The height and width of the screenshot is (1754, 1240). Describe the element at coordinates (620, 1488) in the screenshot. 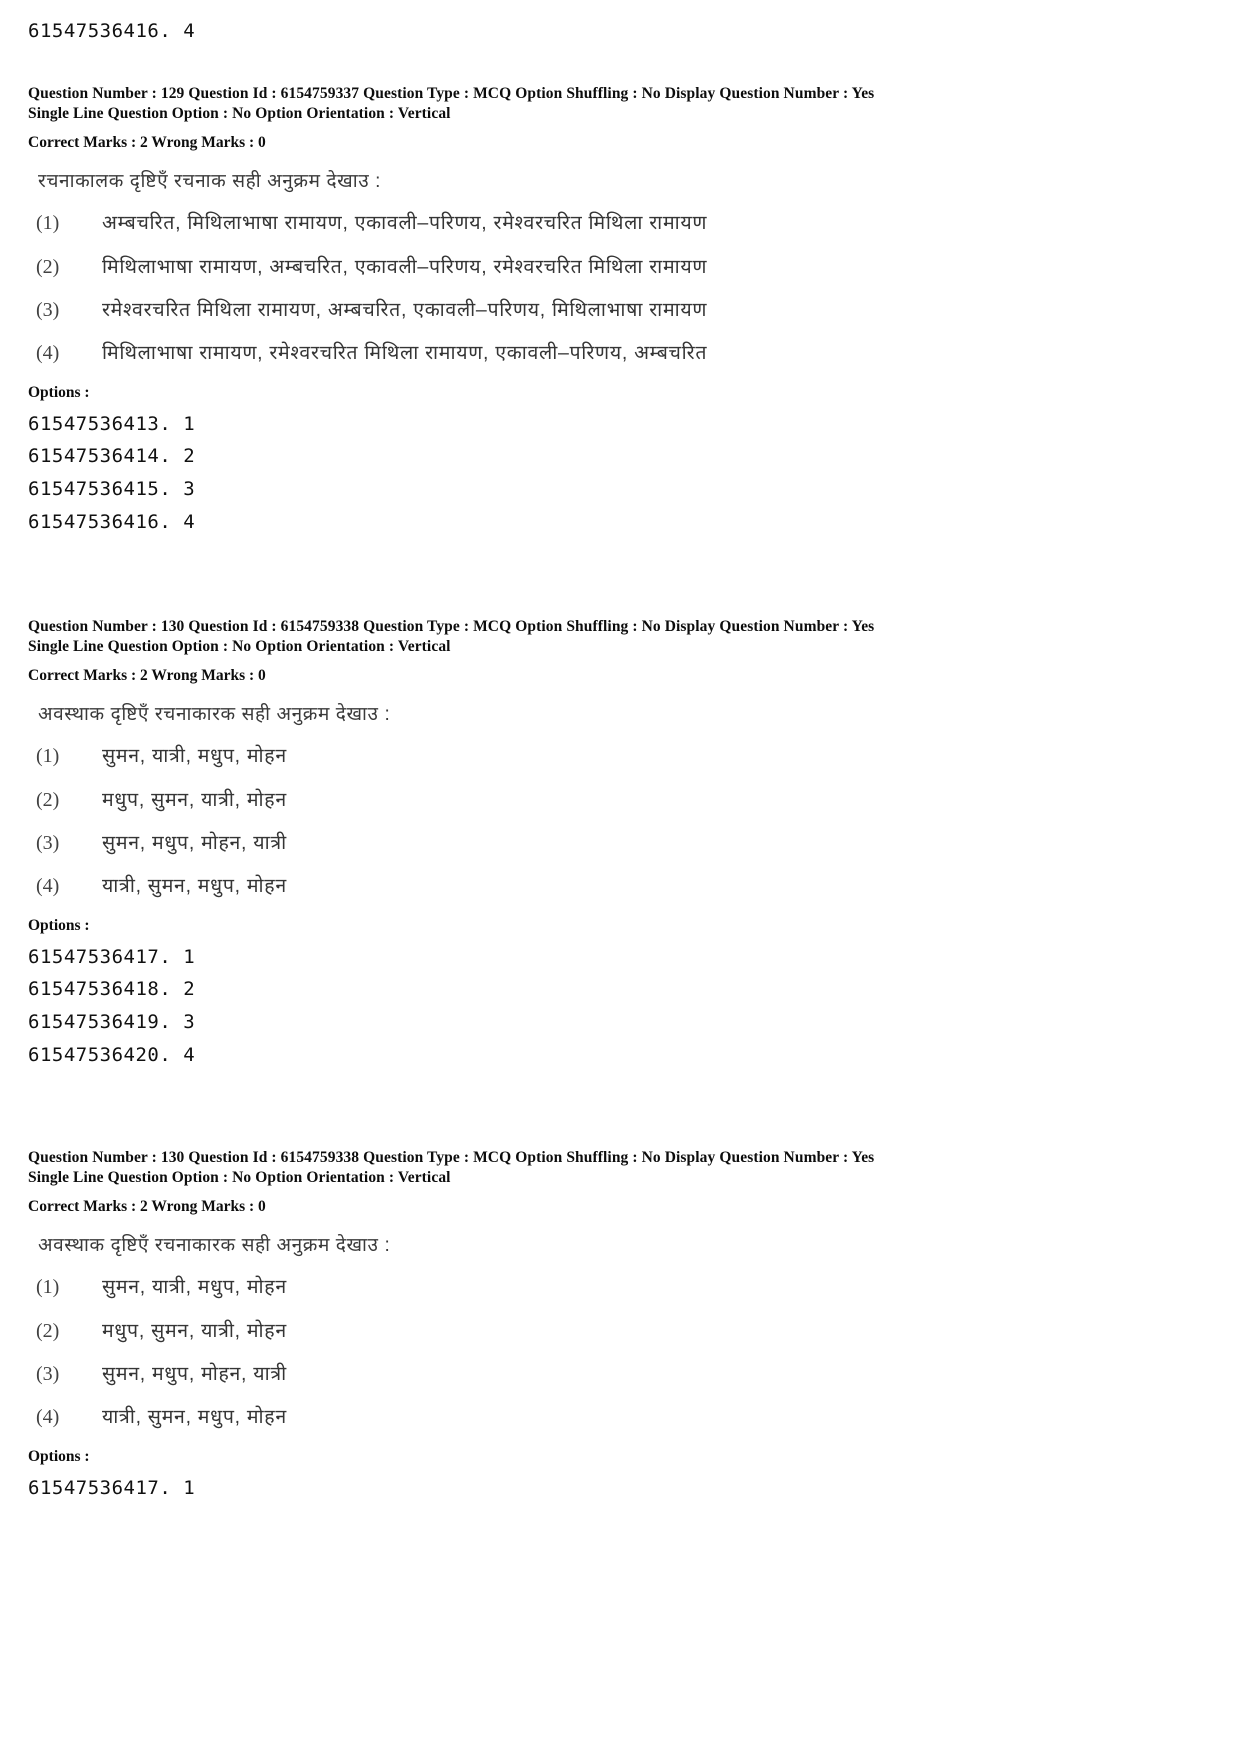

I see `option-id-list: 61547536417. 1` at that location.